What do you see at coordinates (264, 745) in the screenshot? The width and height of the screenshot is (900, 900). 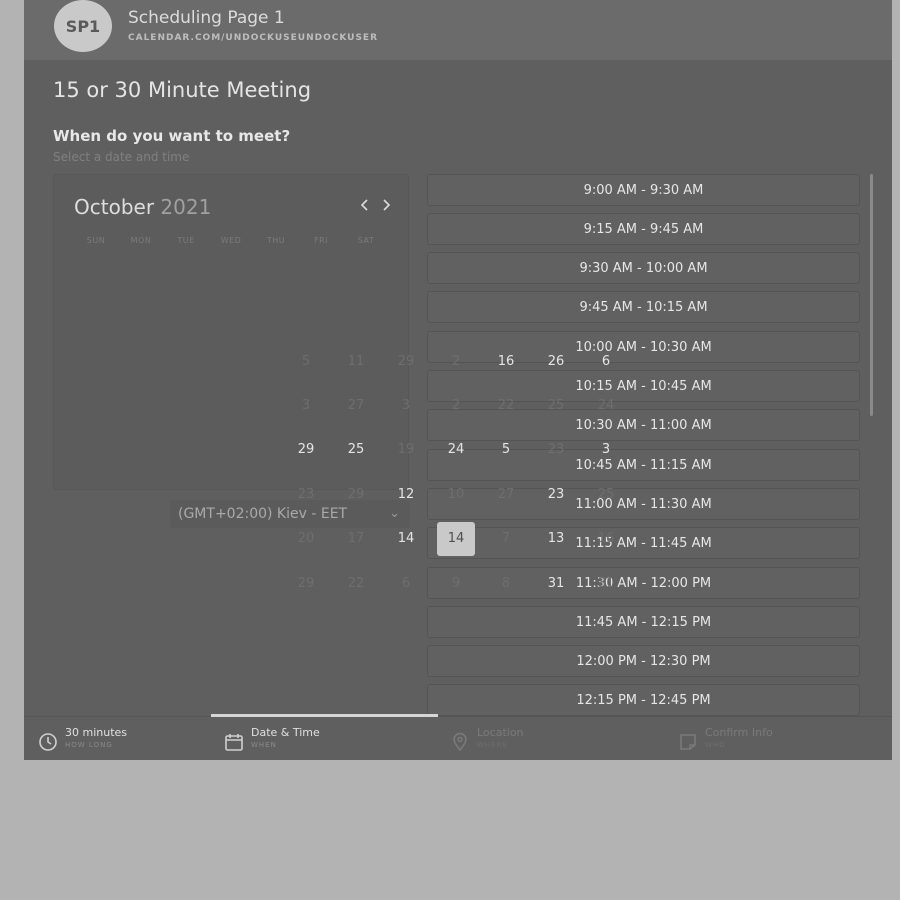 I see `footer-step-sublabel: WHEN` at bounding box center [264, 745].